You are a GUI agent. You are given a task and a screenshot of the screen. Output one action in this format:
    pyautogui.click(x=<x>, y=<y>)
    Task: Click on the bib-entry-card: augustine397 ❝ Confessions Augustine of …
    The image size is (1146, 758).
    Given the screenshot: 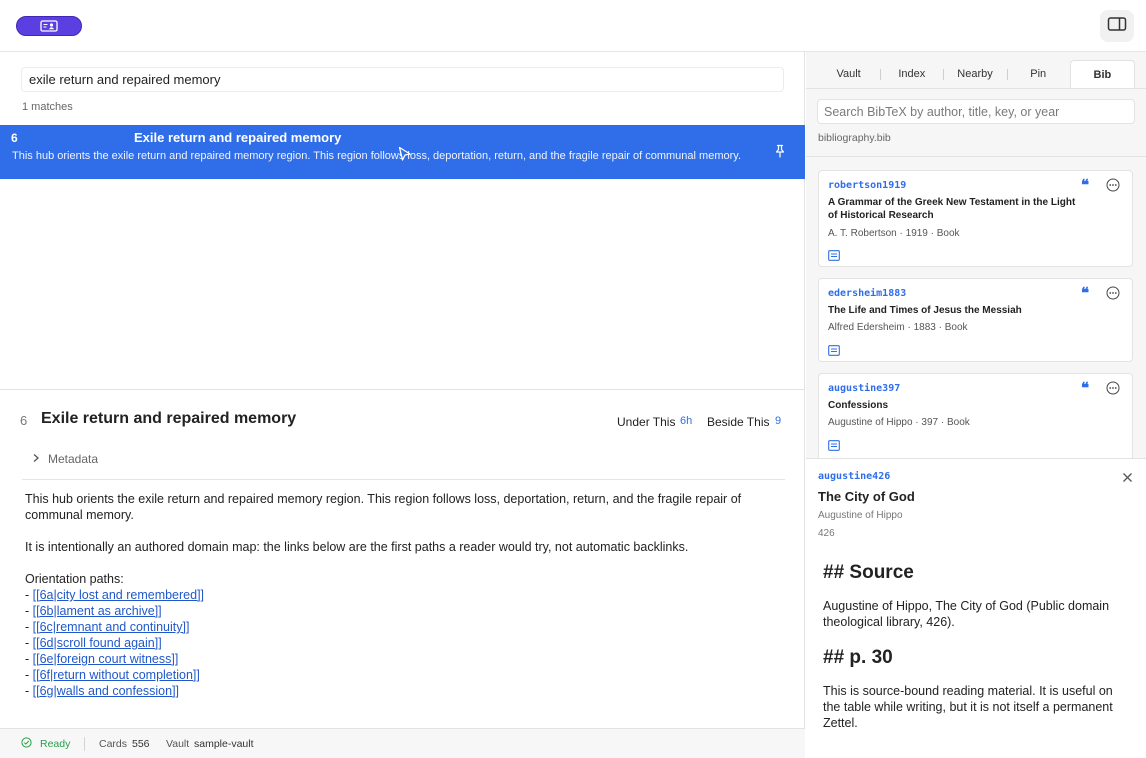 What is the action you would take?
    pyautogui.click(x=975, y=415)
    